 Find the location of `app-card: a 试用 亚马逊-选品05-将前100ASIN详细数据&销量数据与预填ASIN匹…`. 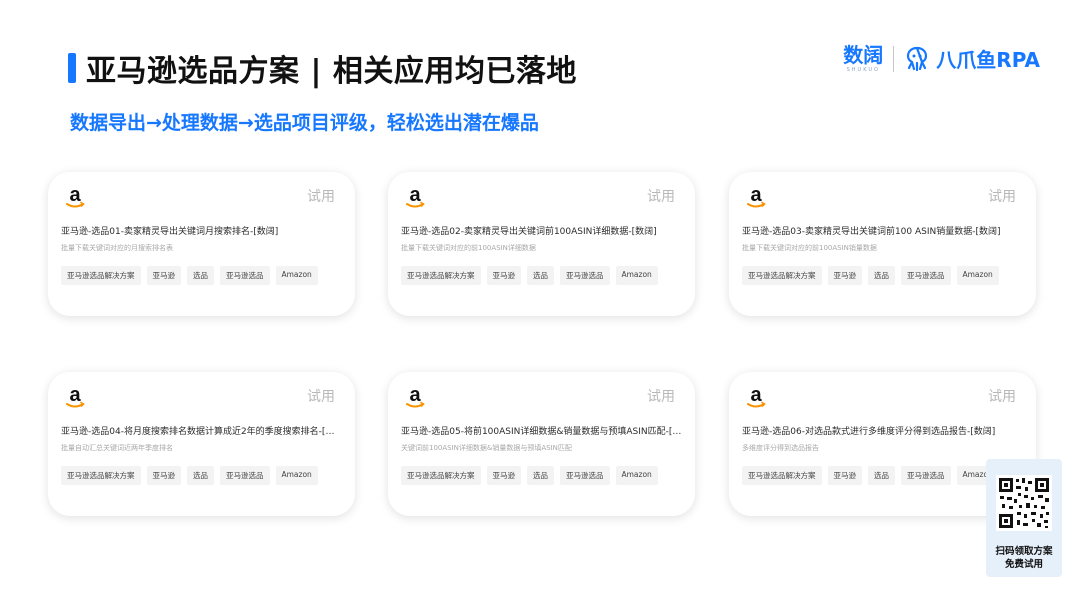

app-card: a 试用 亚马逊-选品05-将前100ASIN详细数据&销量数据与预填ASIN匹… is located at coordinates (541, 444).